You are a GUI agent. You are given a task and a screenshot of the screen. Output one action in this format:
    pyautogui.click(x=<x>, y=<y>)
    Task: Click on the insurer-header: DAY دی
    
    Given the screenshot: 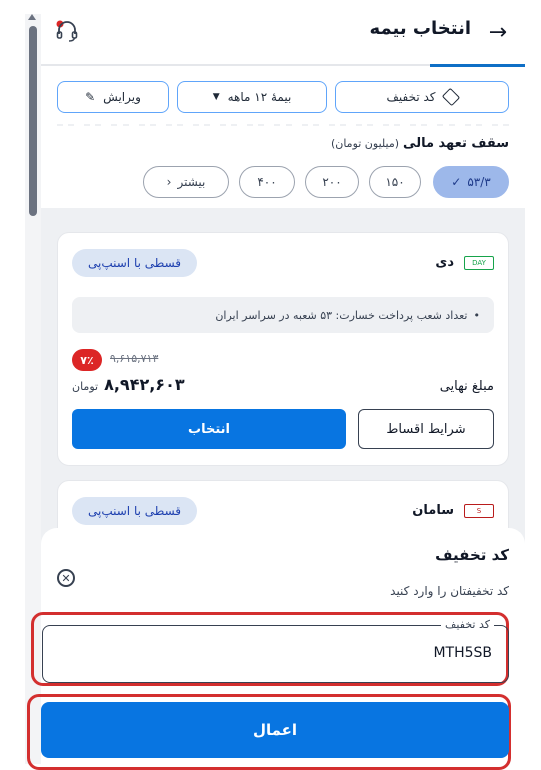 What is the action you would take?
    pyautogui.click(x=464, y=262)
    